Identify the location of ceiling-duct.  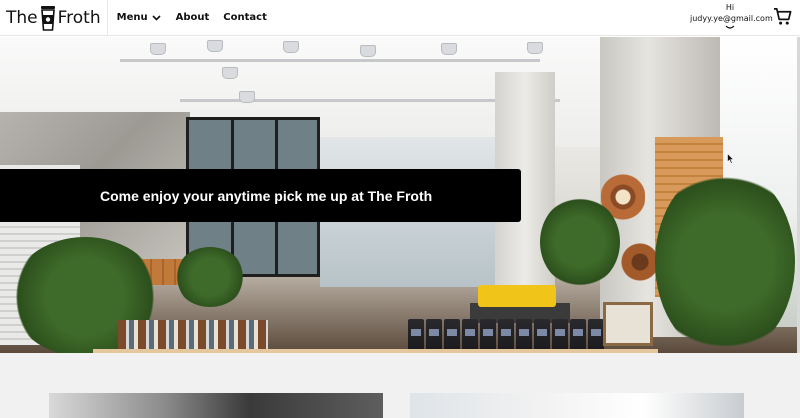
(330, 60).